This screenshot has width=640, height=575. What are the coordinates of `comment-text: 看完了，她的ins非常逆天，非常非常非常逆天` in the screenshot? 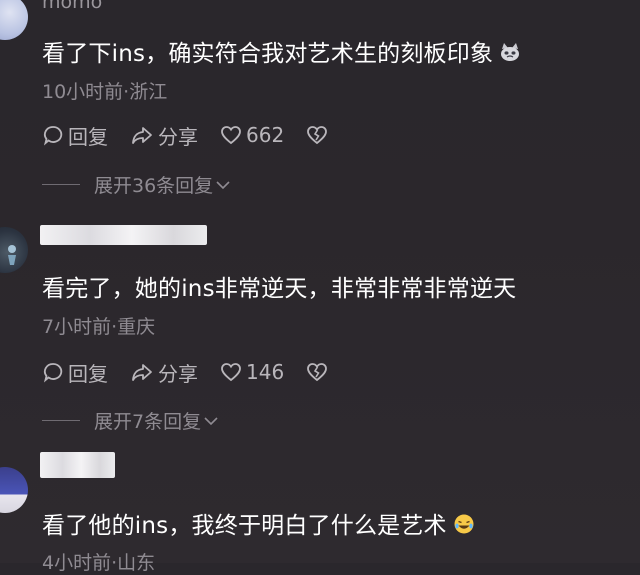 It's located at (279, 289).